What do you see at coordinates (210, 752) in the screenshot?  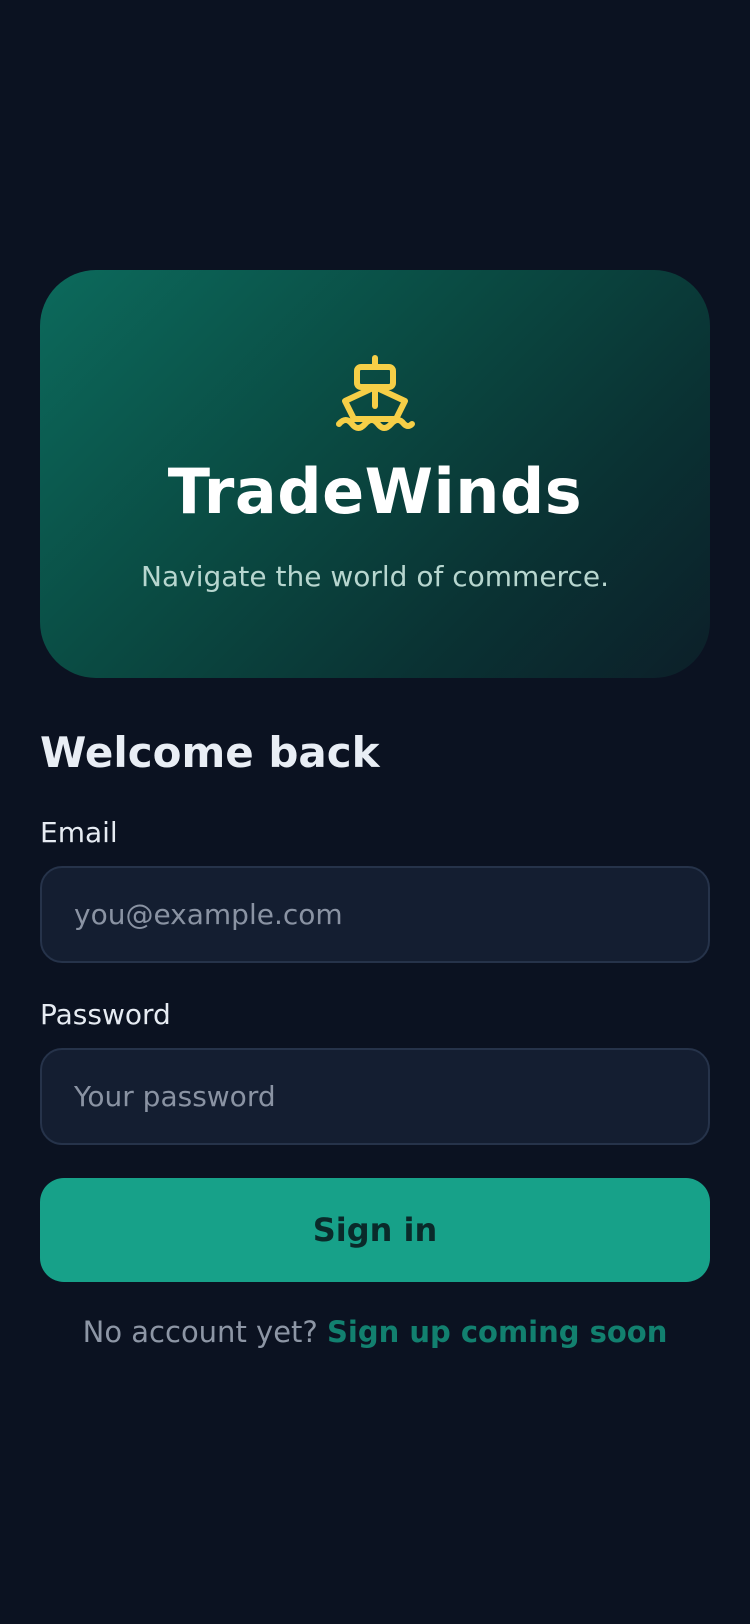 I see `page-title: Welcome back` at bounding box center [210, 752].